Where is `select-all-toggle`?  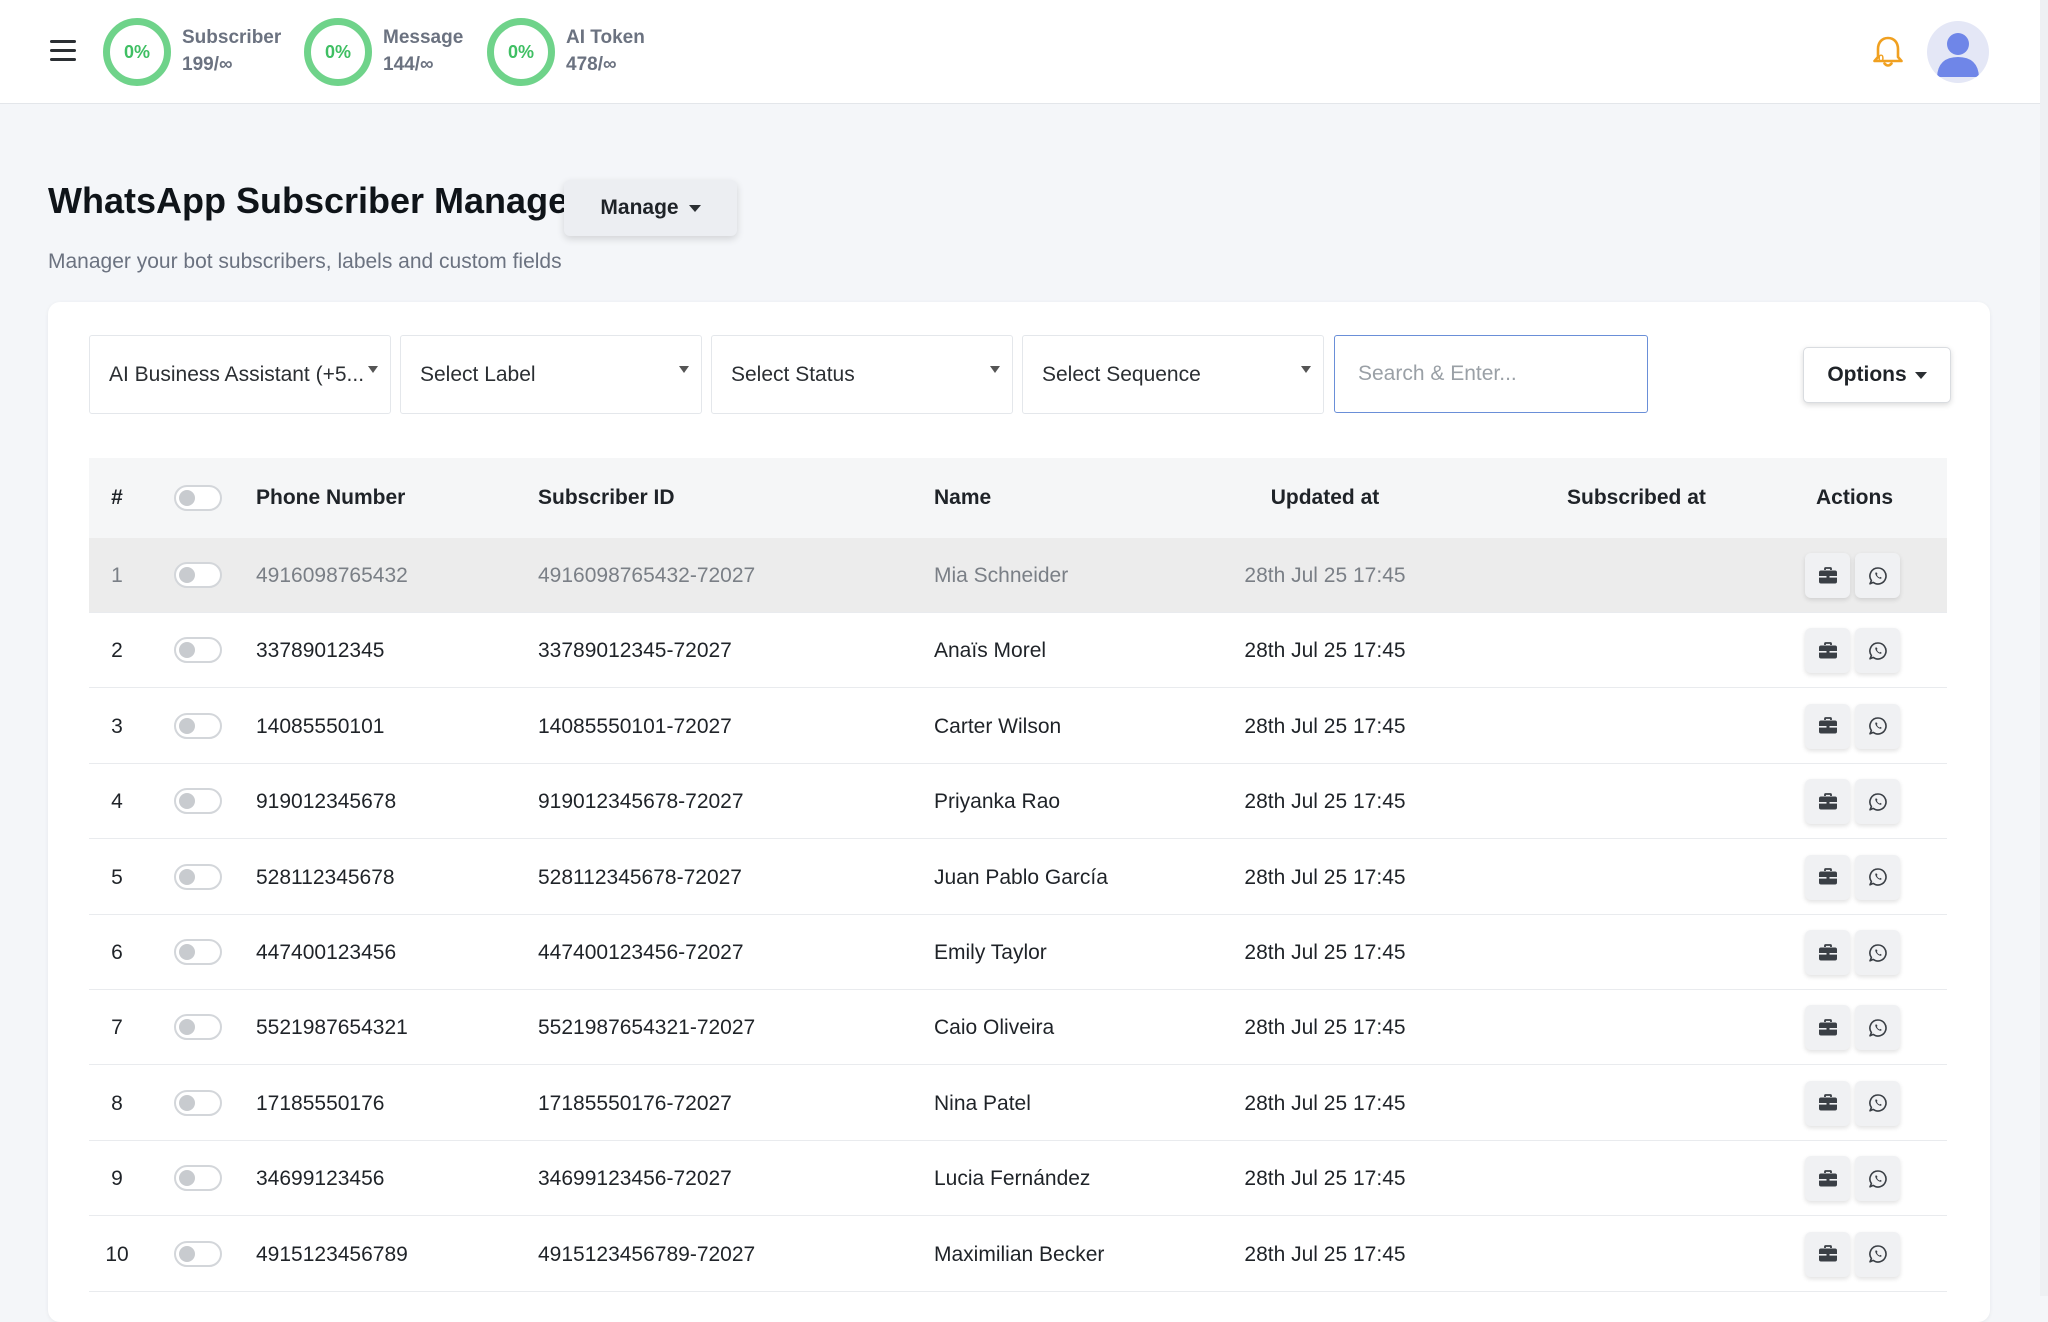 select-all-toggle is located at coordinates (198, 498).